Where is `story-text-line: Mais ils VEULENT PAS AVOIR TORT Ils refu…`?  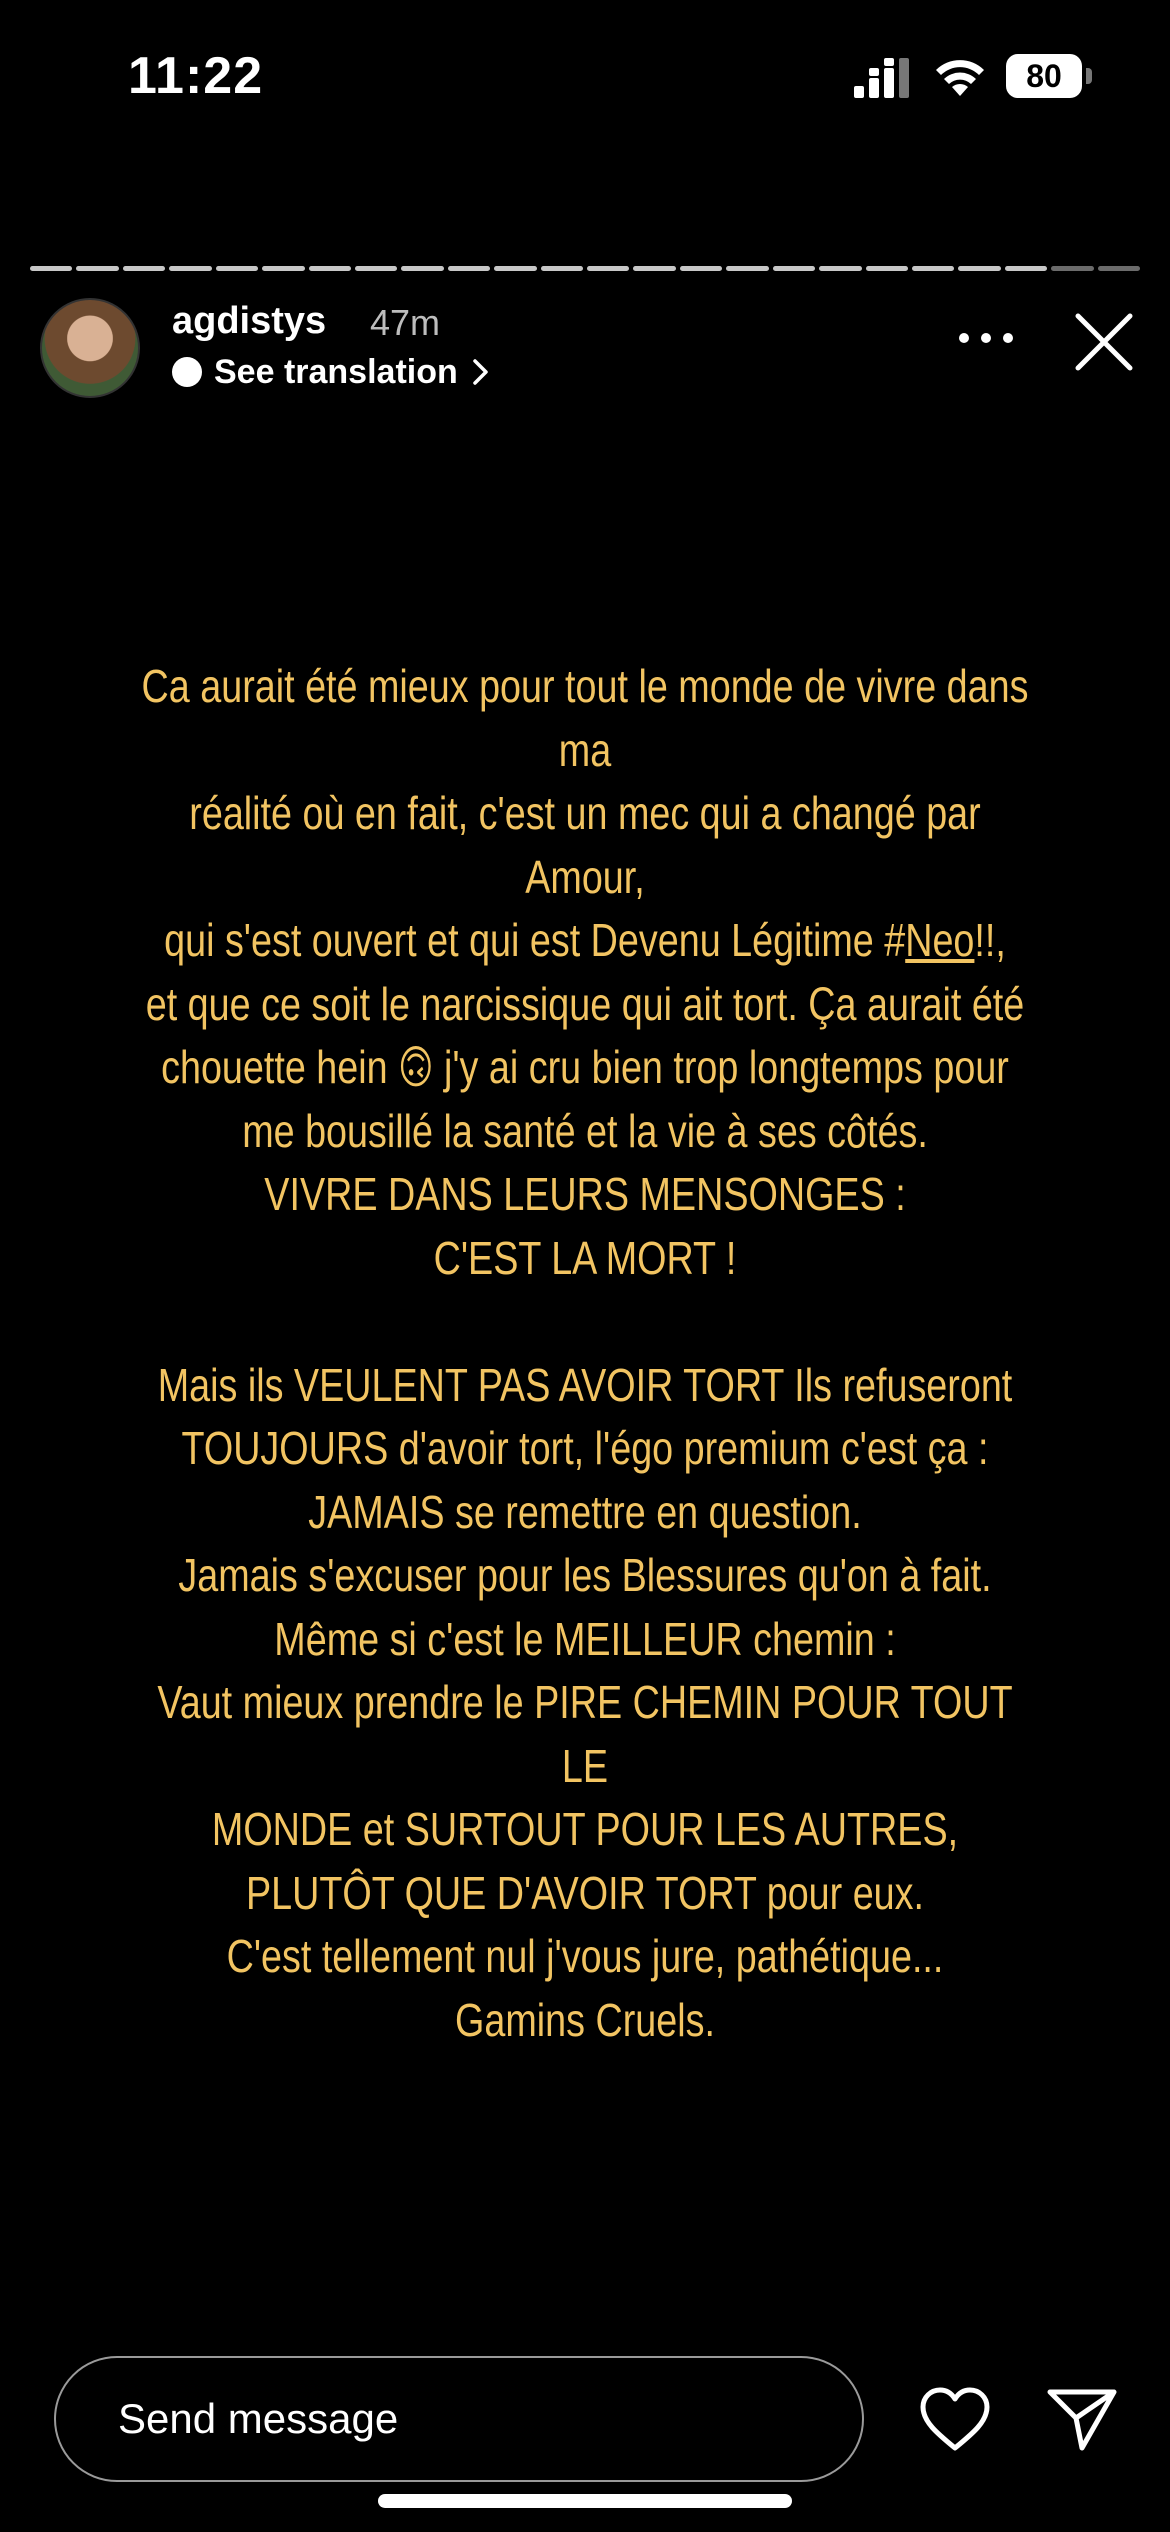 story-text-line: Mais ils VEULENT PAS AVOIR TORT Ils refu… is located at coordinates (585, 1384).